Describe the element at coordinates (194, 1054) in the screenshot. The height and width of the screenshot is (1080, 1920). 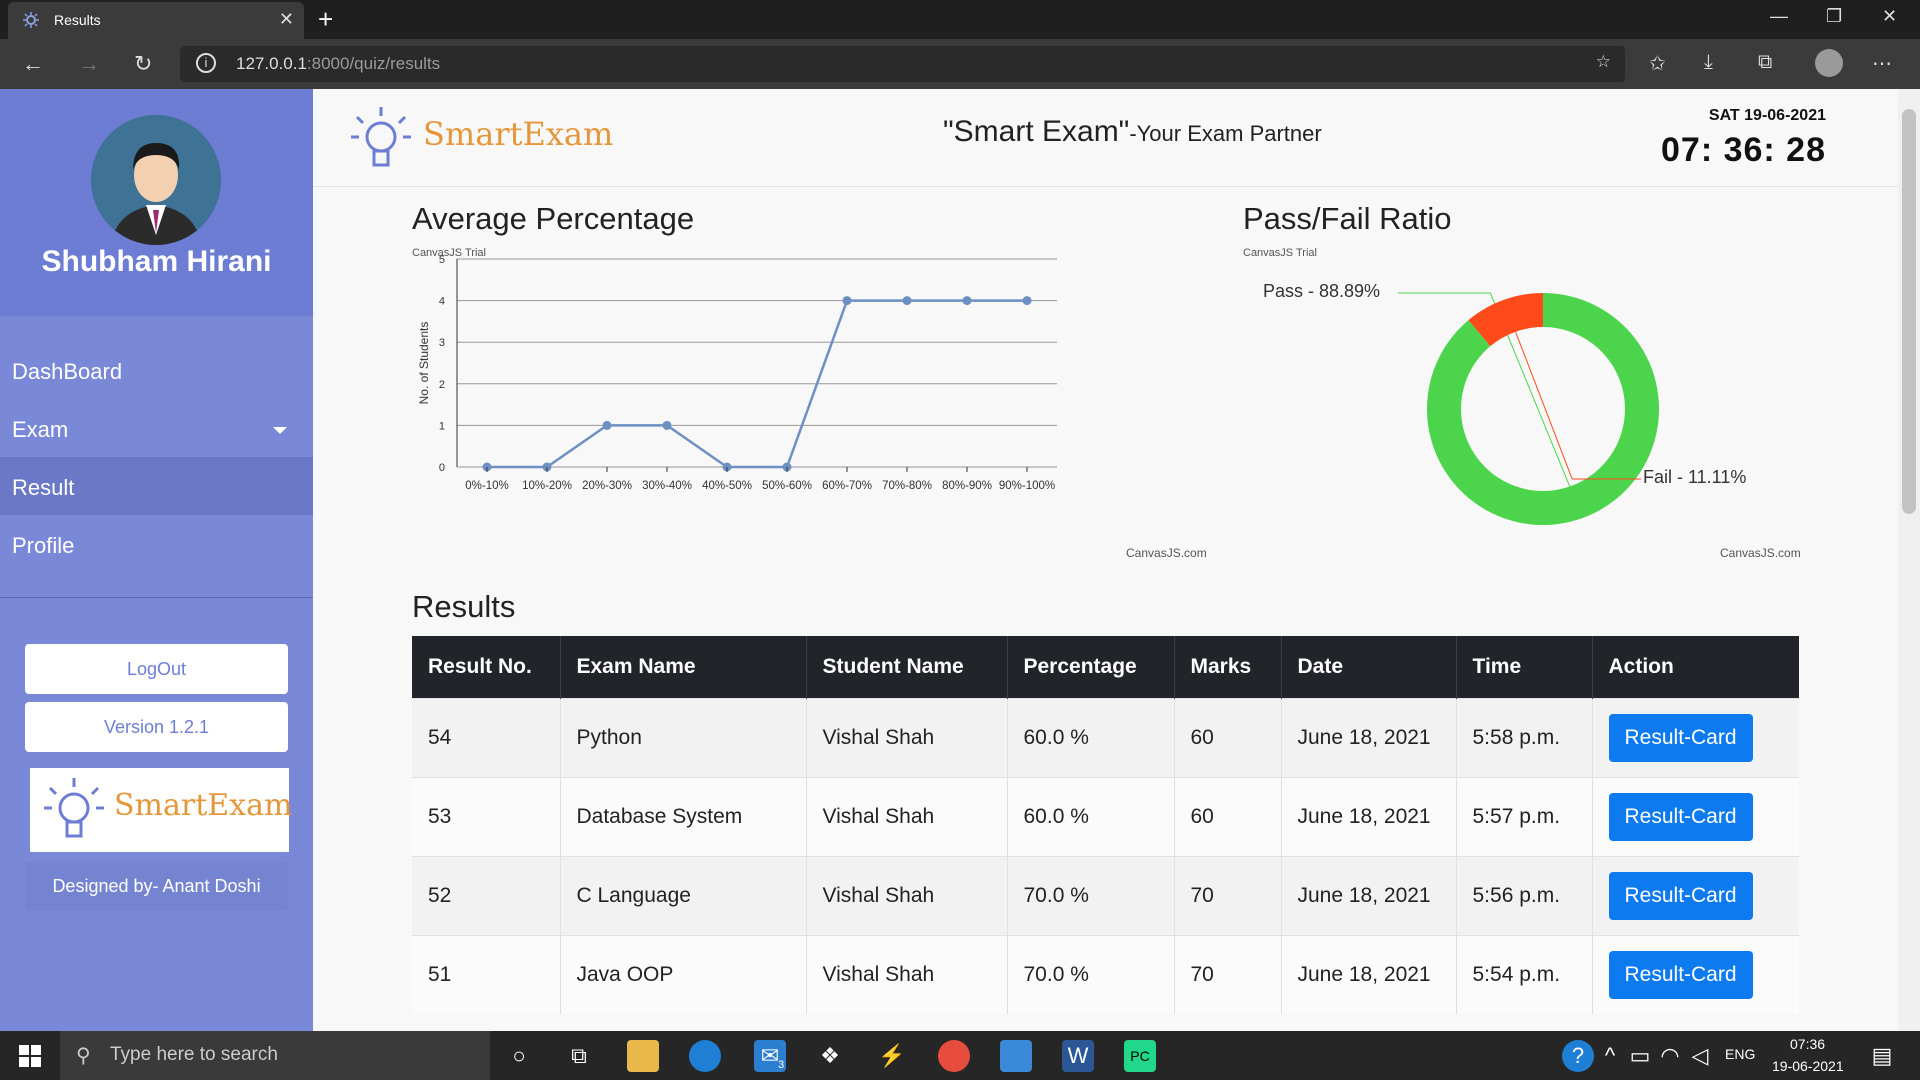
I see `taskbar-search-placeholder: Type here to search` at that location.